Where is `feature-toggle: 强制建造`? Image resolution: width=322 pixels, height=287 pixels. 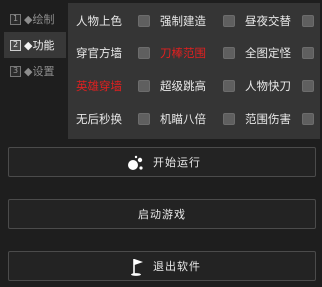 feature-toggle: 强制建造 is located at coordinates (199, 21).